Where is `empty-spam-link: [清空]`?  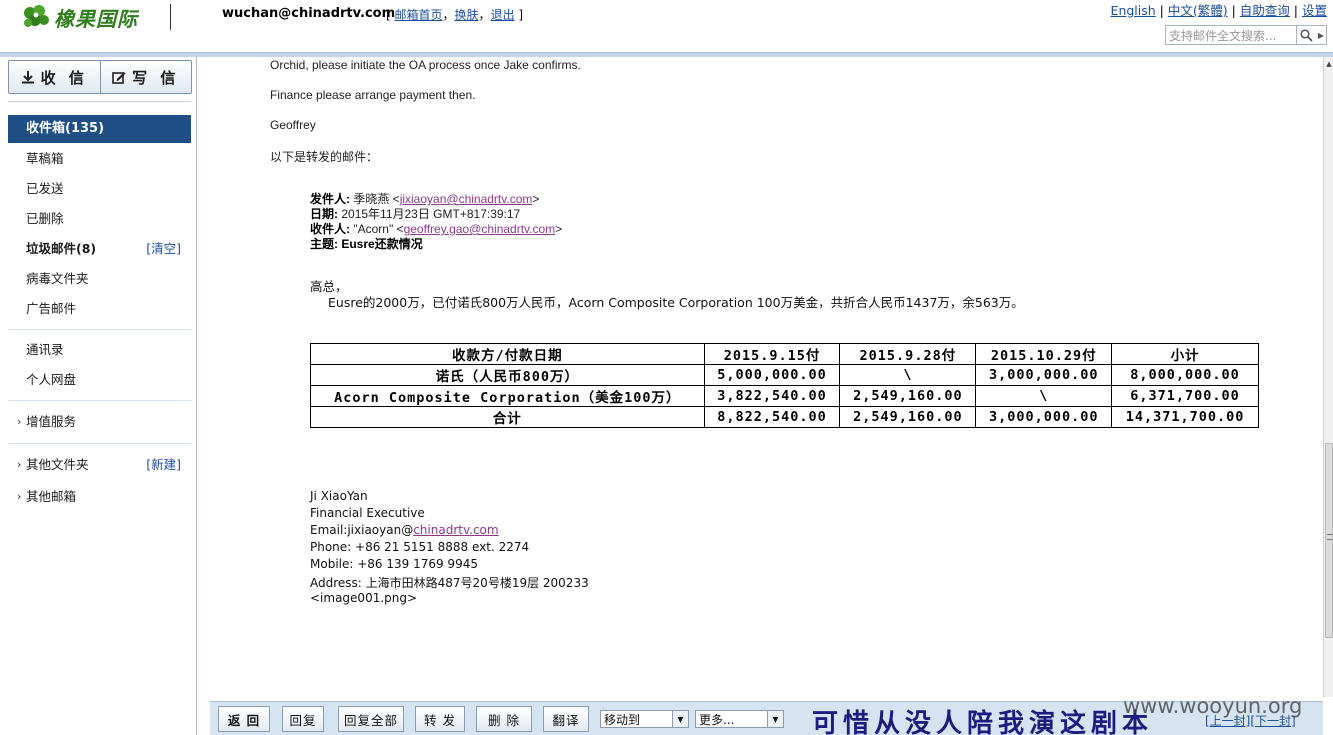 empty-spam-link: [清空] is located at coordinates (163, 249).